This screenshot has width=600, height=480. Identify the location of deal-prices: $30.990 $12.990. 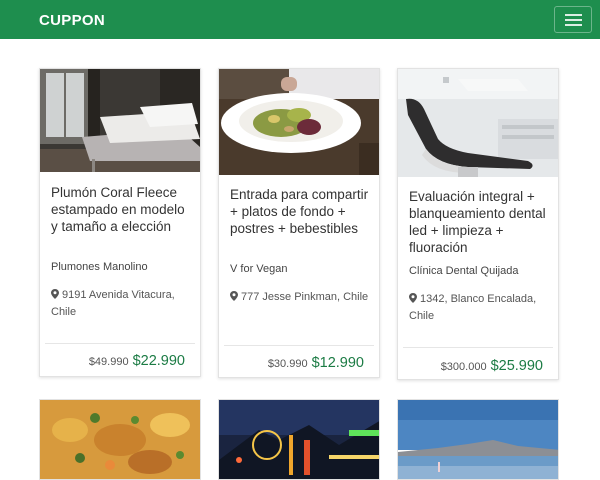
(316, 363).